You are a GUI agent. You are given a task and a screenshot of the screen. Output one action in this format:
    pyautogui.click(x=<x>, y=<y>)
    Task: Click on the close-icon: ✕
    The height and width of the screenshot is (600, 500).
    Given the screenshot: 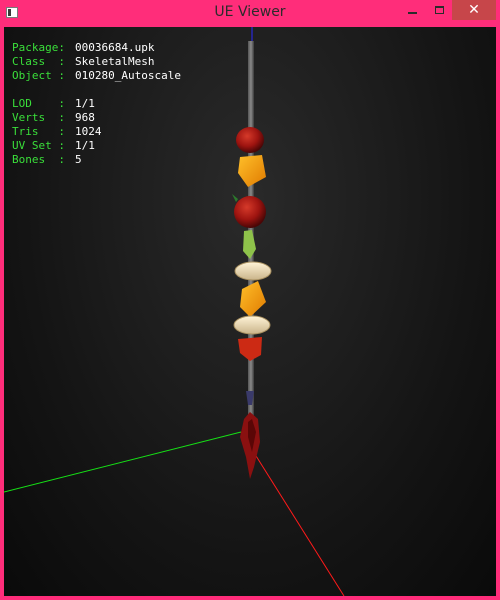 What is the action you would take?
    pyautogui.click(x=474, y=10)
    